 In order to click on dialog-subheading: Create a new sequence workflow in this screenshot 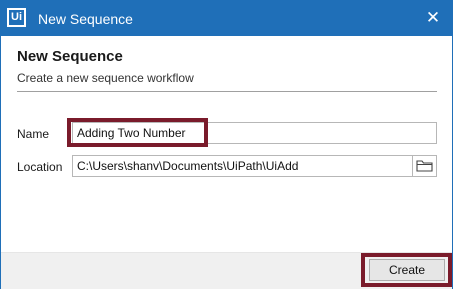, I will do `click(105, 78)`.